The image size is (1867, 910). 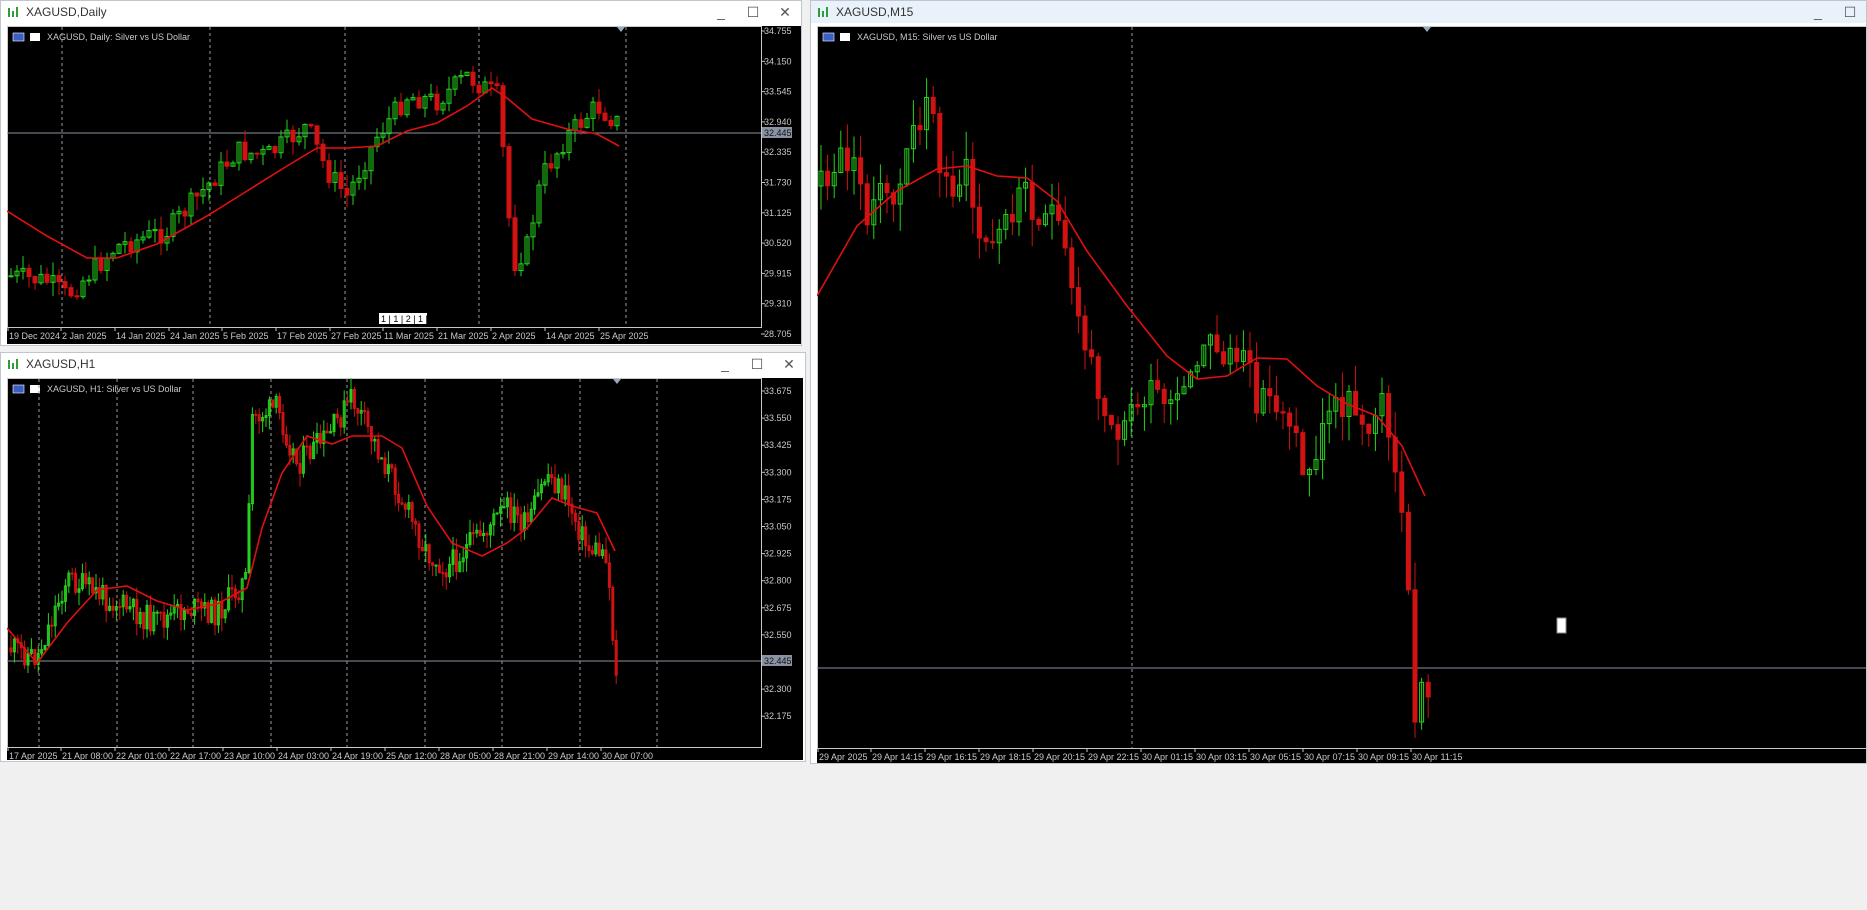 What do you see at coordinates (573, 755) in the screenshot?
I see `x-tick-label: 29 Apr 14:00` at bounding box center [573, 755].